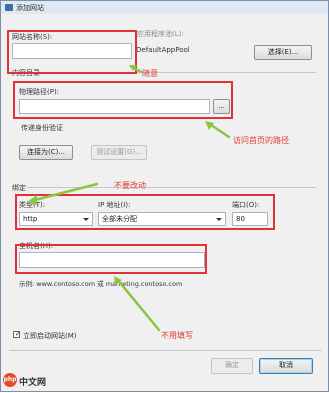  What do you see at coordinates (10, 380) in the screenshot?
I see `php-logo-icon: php` at bounding box center [10, 380].